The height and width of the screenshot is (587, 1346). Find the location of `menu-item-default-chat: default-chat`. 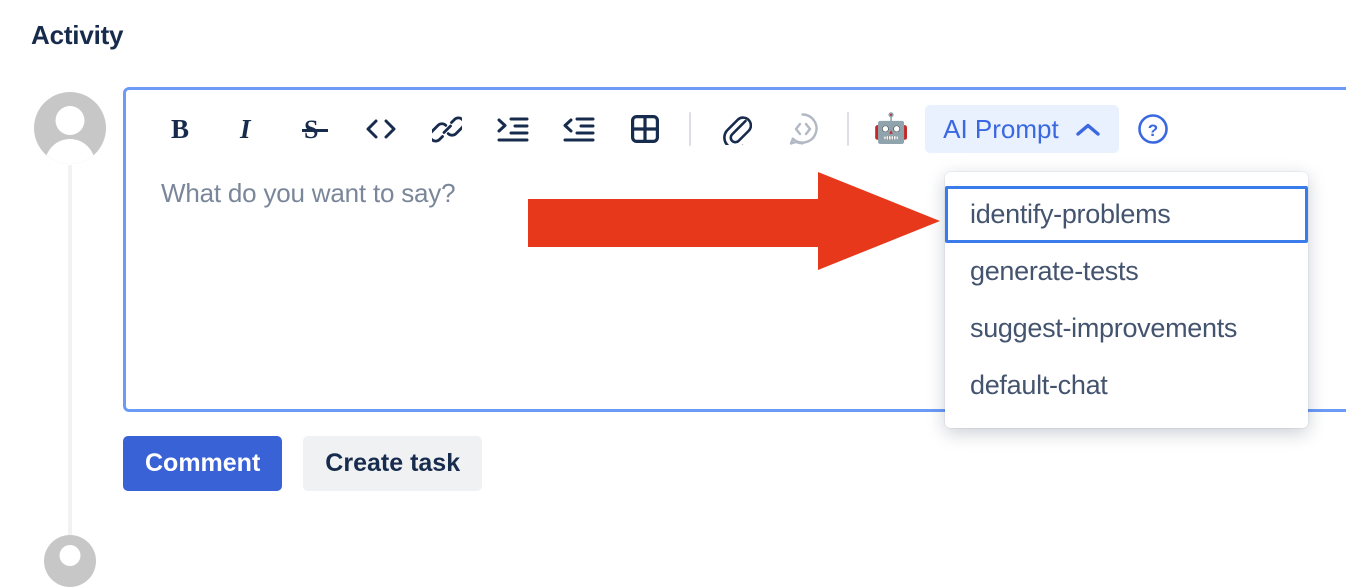

menu-item-default-chat: default-chat is located at coordinates (1126, 385).